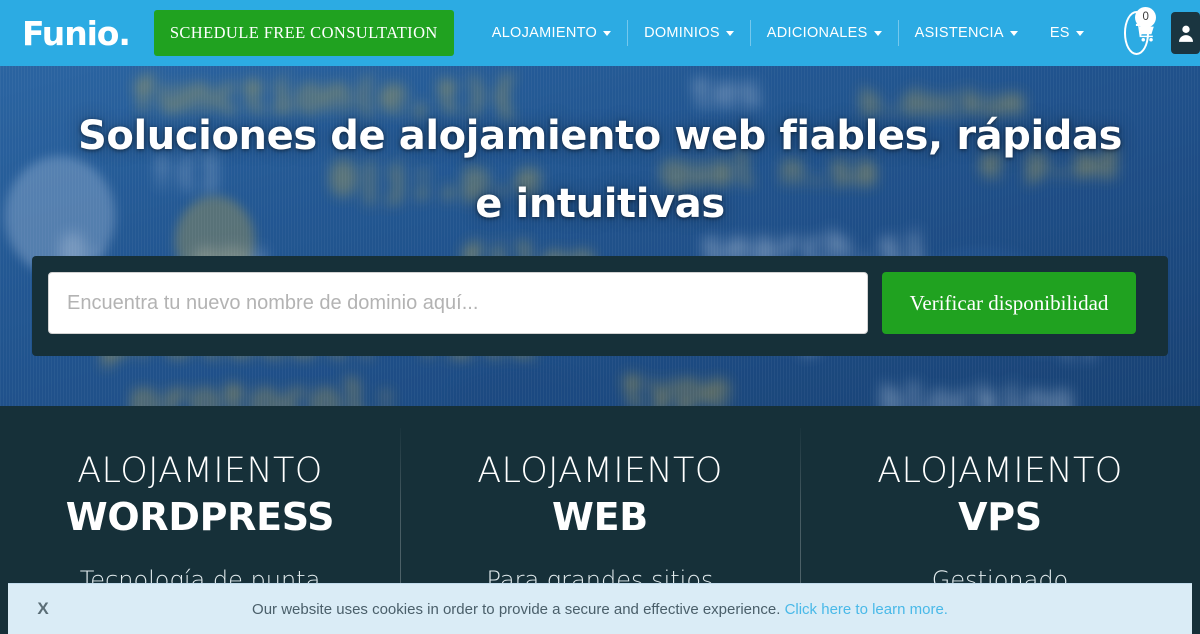 The height and width of the screenshot is (634, 1200). What do you see at coordinates (1059, 33) in the screenshot?
I see `nav-item-label: ES` at bounding box center [1059, 33].